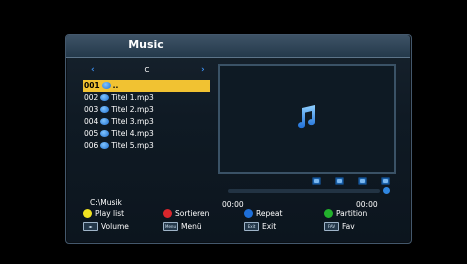 The width and height of the screenshot is (467, 264). I want to click on music-note-icon, so click(307, 117).